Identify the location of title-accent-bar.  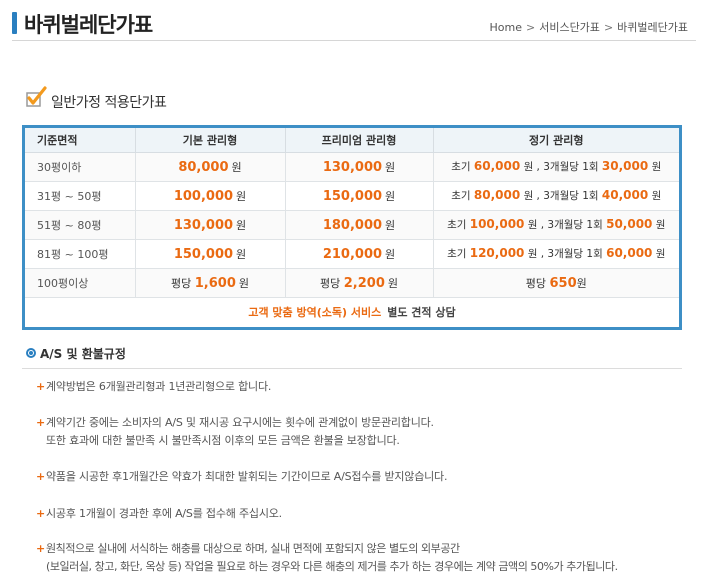
(14, 23).